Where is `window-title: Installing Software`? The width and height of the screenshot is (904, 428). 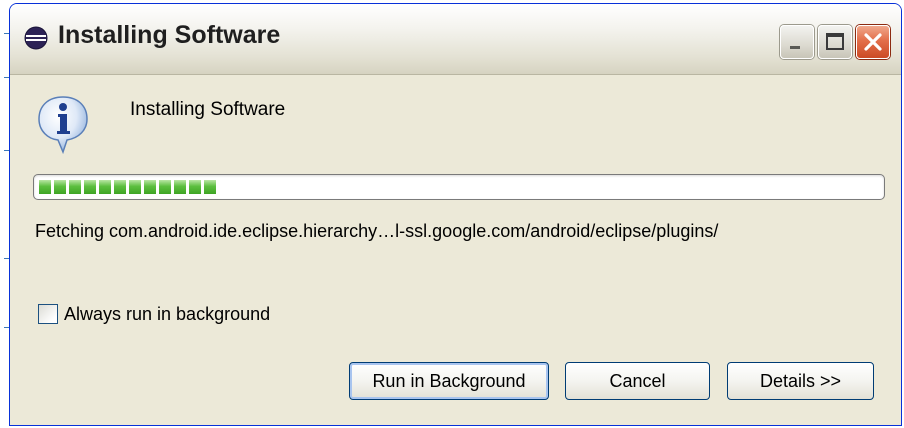 window-title: Installing Software is located at coordinates (169, 35).